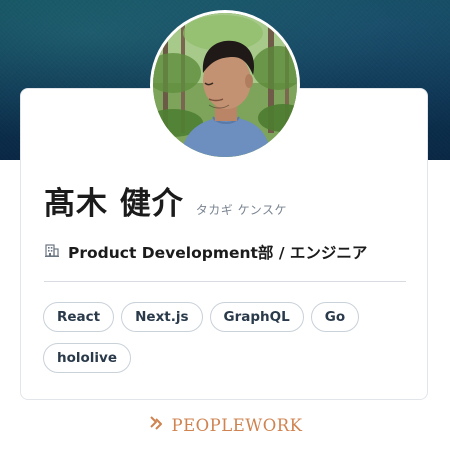 This screenshot has height=450, width=450. I want to click on department-label: Product Development部 / エンジニア, so click(218, 253).